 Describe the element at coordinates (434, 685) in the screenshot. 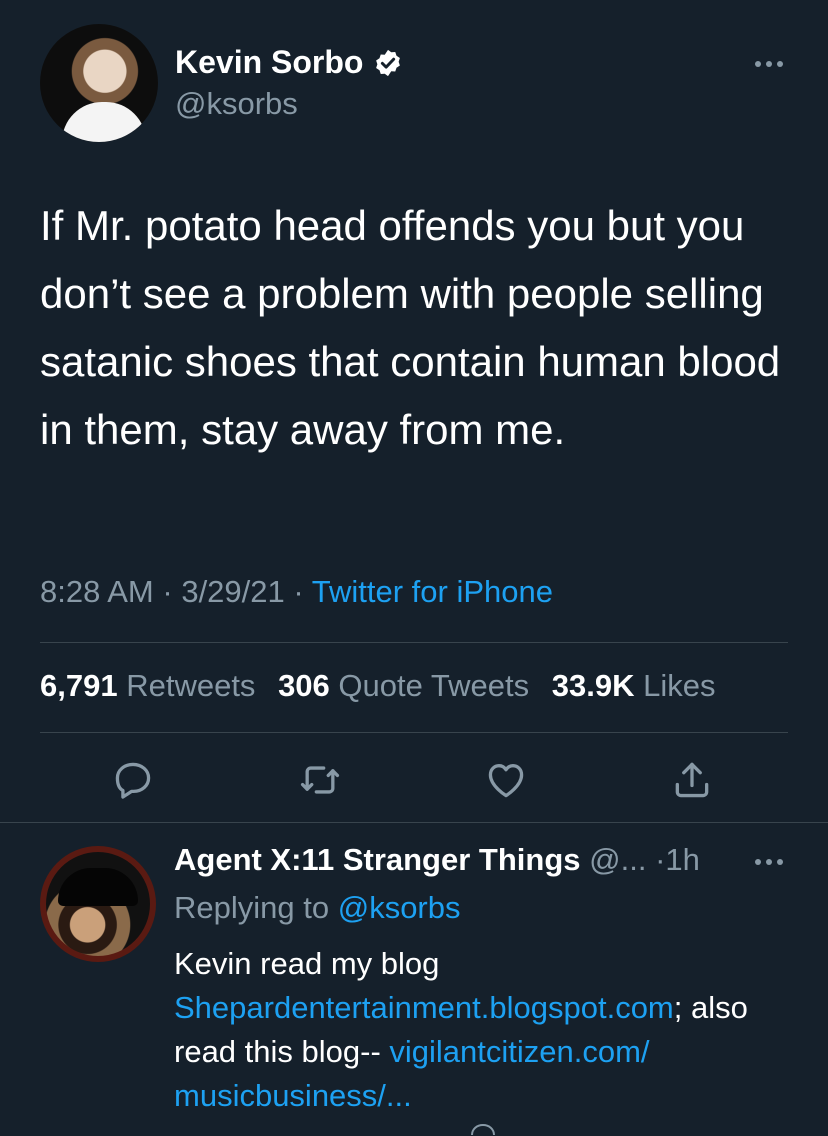

I see `quotes-label: Quote Tweets` at that location.